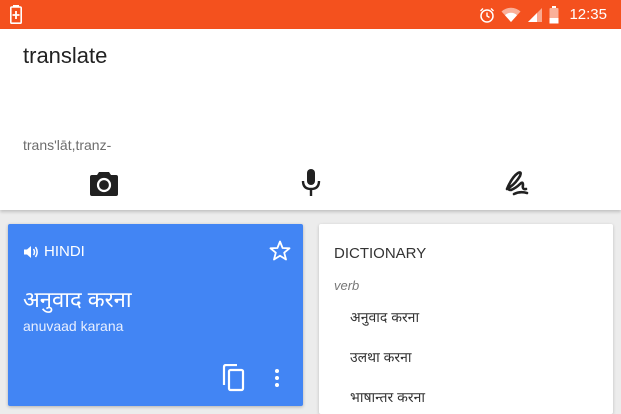  Describe the element at coordinates (554, 14) in the screenshot. I see `battery-icon` at that location.